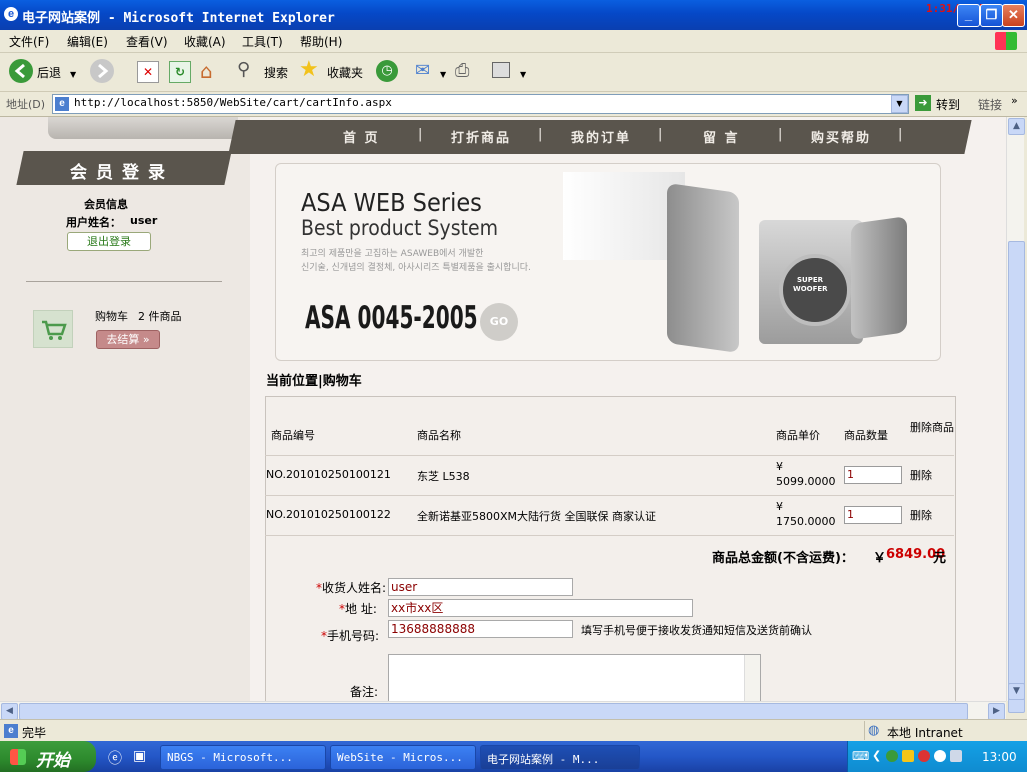 The width and height of the screenshot is (1027, 772). I want to click on col-header-name: 商品名称, so click(439, 435).